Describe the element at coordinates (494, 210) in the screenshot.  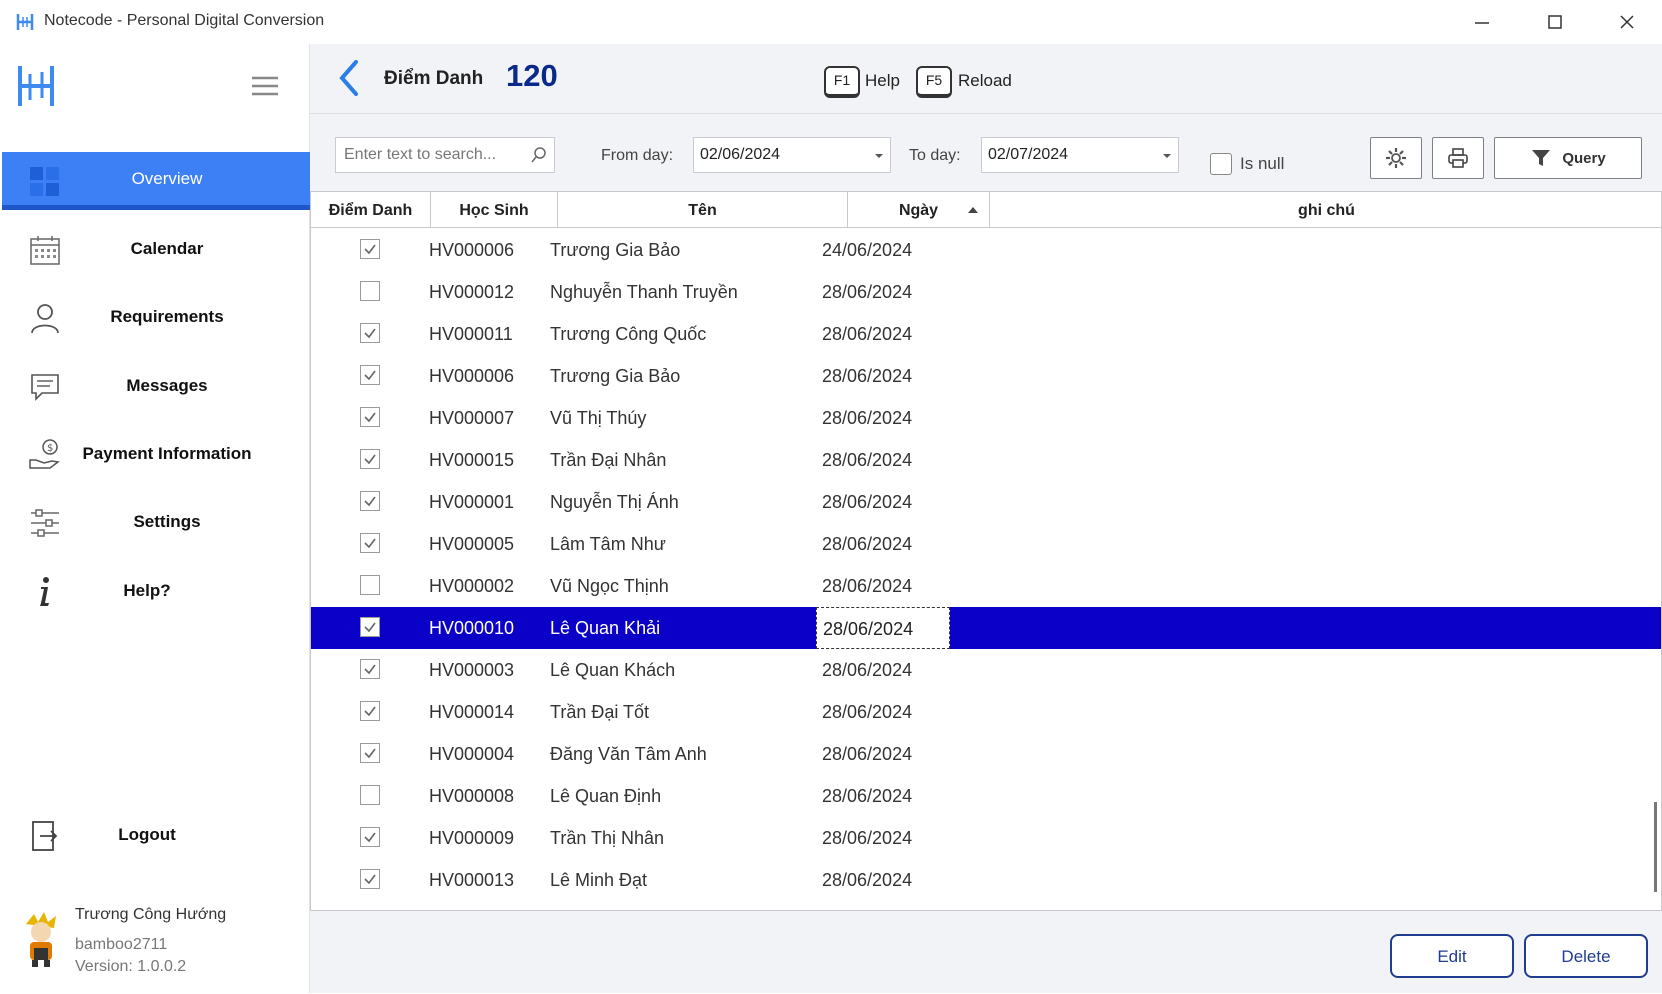
I see `column-header-hoc-sinh: Học Sinh` at that location.